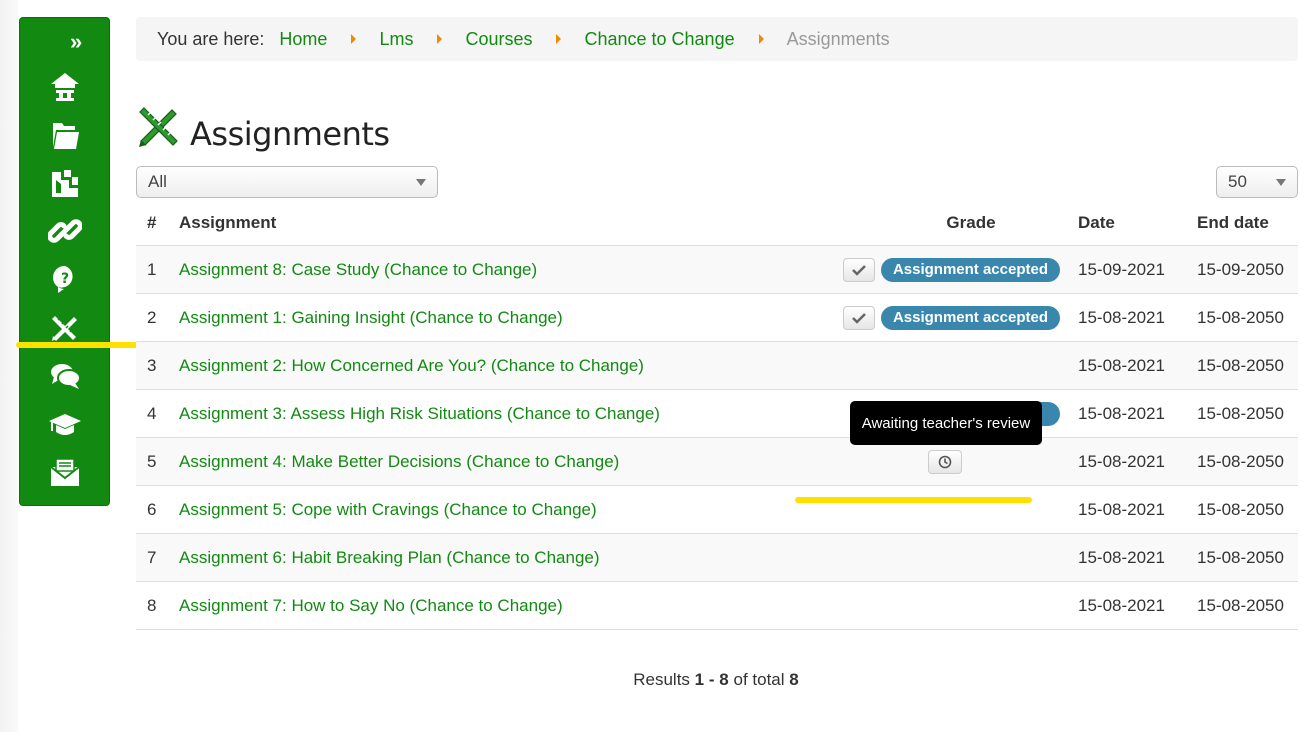 The width and height of the screenshot is (1316, 732). I want to click on help-icon: ?, so click(65, 279).